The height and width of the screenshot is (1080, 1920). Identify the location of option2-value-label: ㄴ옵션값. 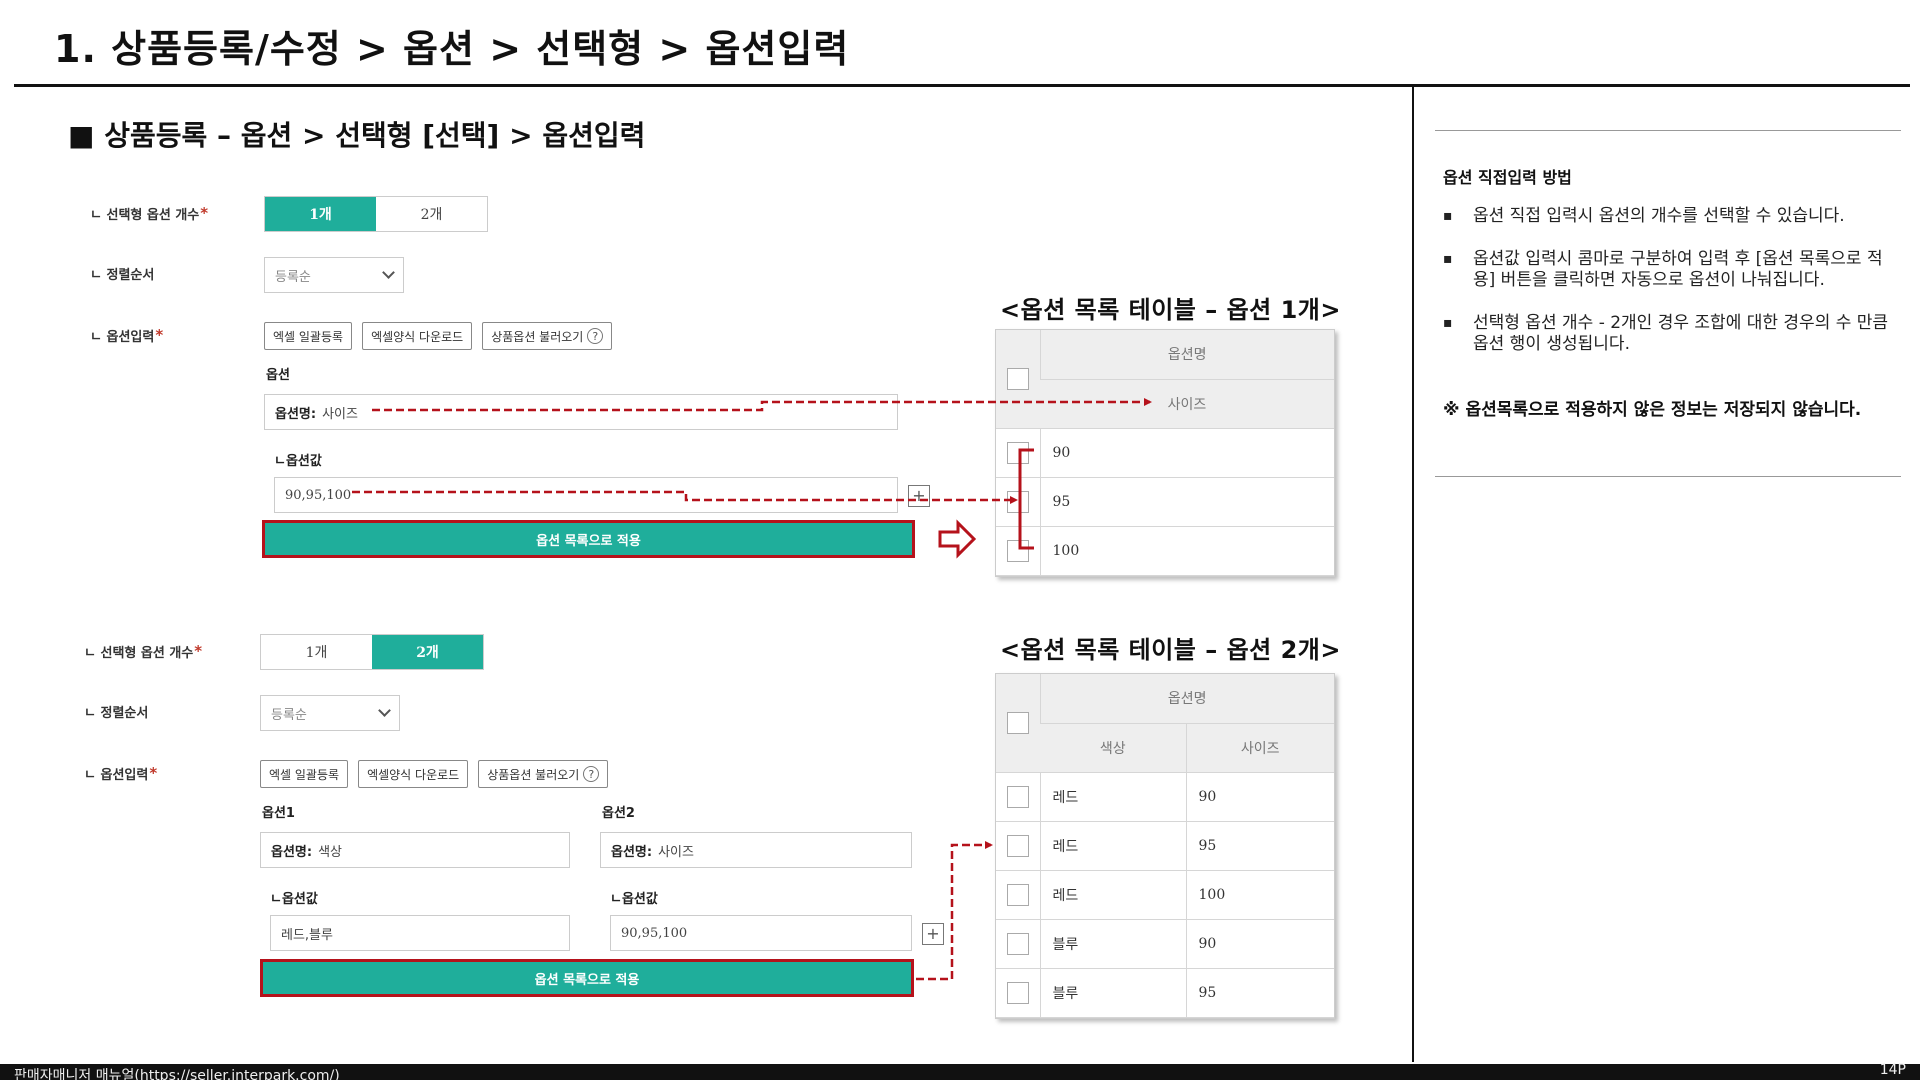
(634, 899).